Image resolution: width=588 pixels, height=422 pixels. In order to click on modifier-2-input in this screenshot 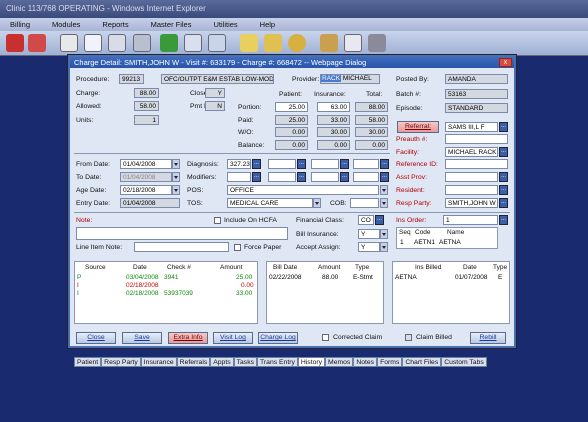, I will do `click(282, 177)`.